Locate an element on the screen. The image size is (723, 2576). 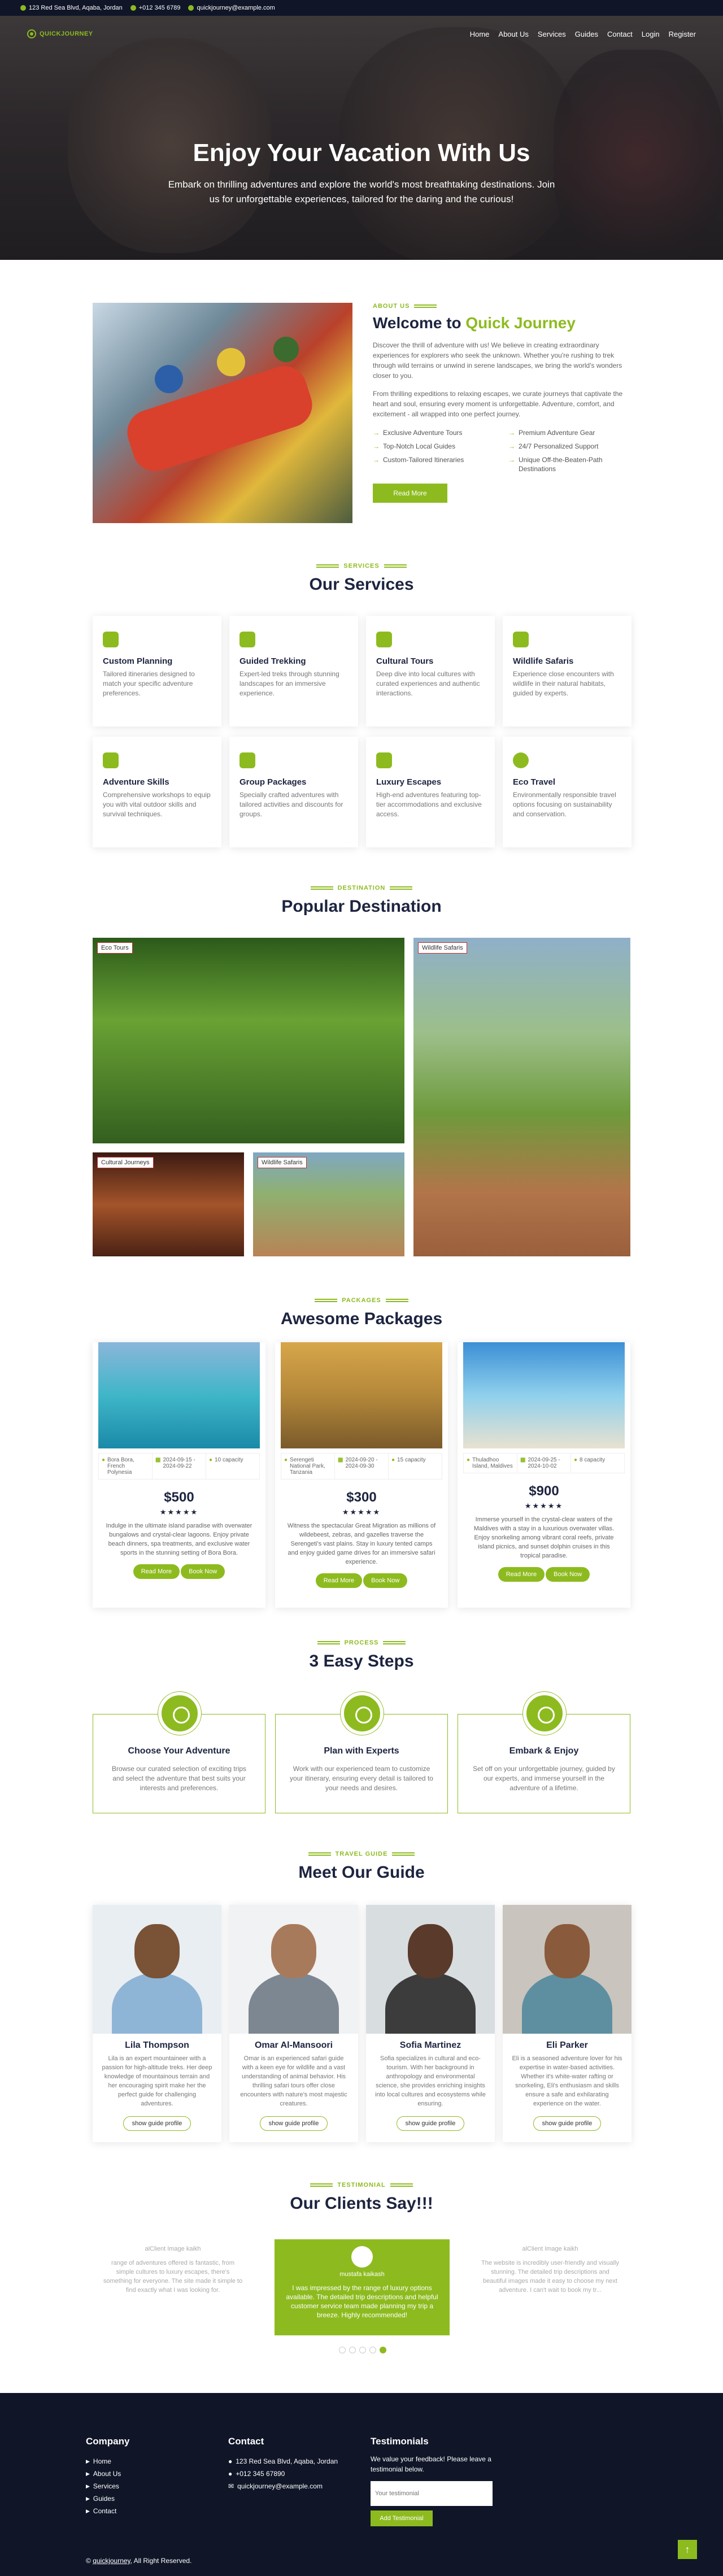
nav-guides: Guides is located at coordinates (586, 34).